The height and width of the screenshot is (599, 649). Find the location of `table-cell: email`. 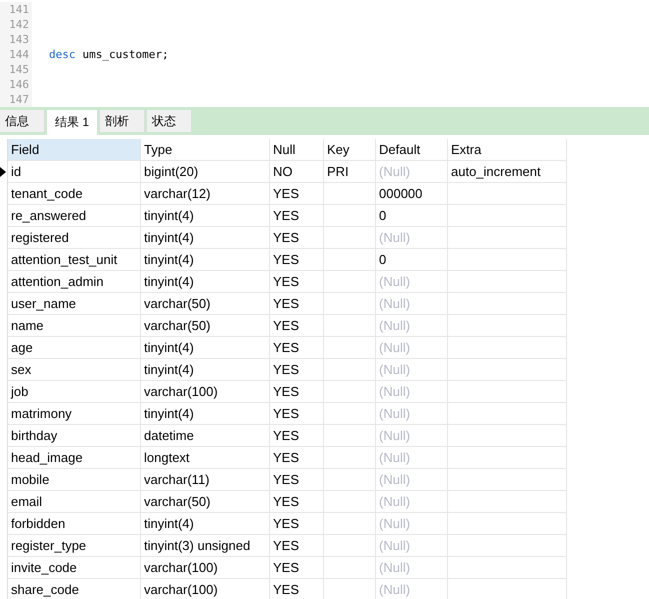

table-cell: email is located at coordinates (74, 502).